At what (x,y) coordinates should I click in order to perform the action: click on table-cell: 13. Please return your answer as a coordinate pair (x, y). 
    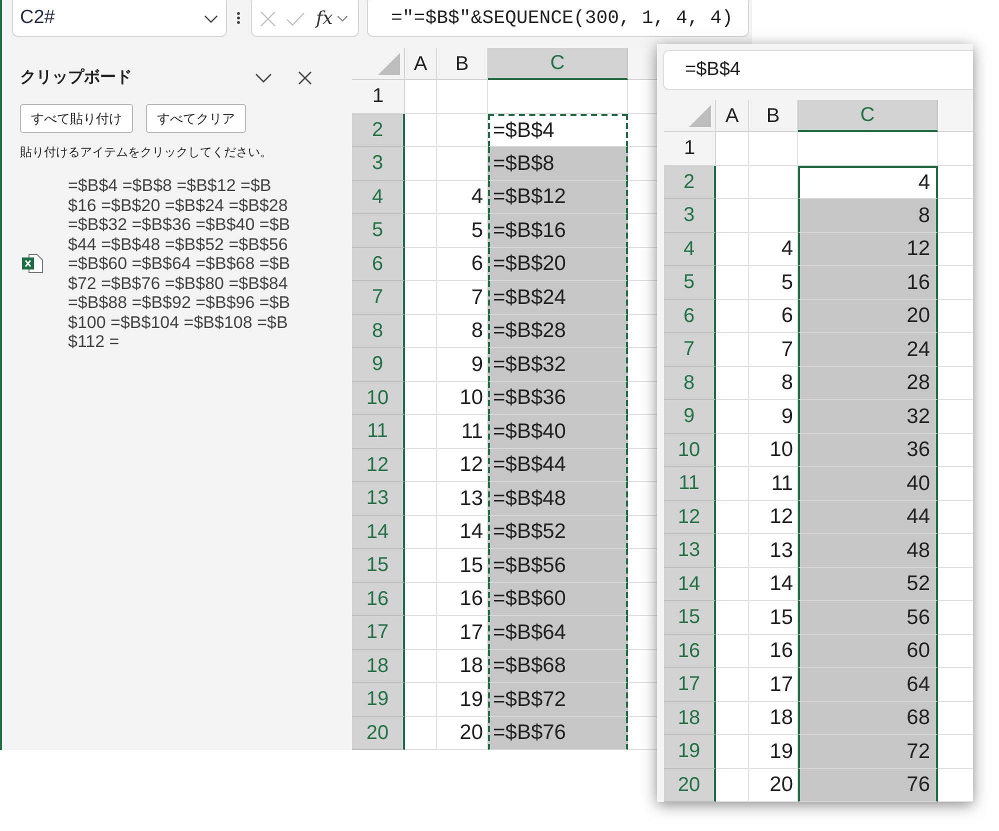
    Looking at the image, I should click on (773, 551).